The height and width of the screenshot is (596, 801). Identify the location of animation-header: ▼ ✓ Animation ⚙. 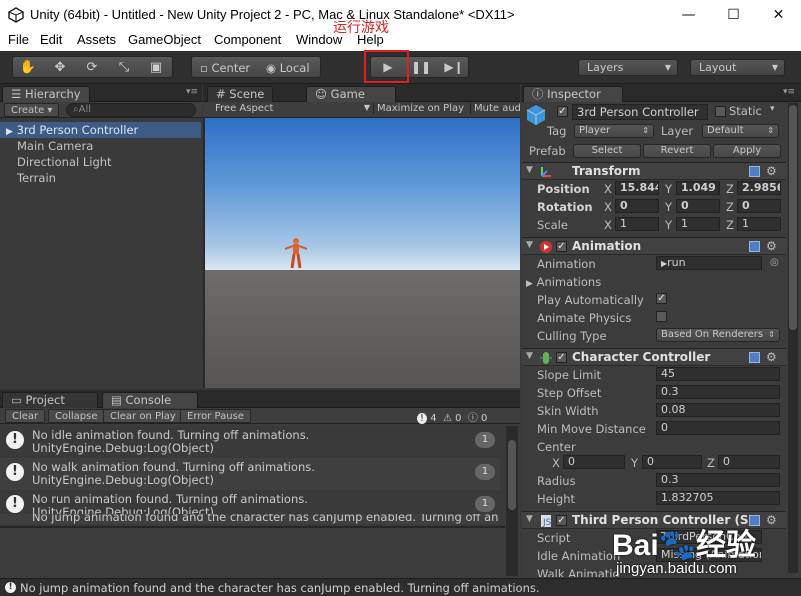
(654, 246).